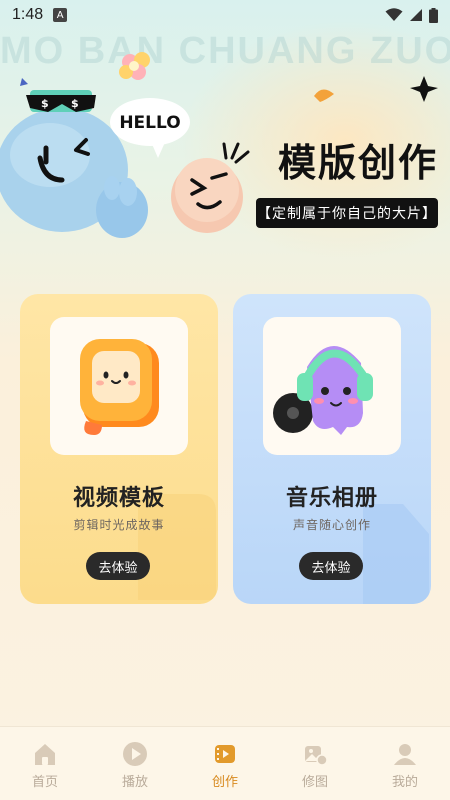  What do you see at coordinates (358, 163) in the screenshot?
I see `page-title: 模版创作` at bounding box center [358, 163].